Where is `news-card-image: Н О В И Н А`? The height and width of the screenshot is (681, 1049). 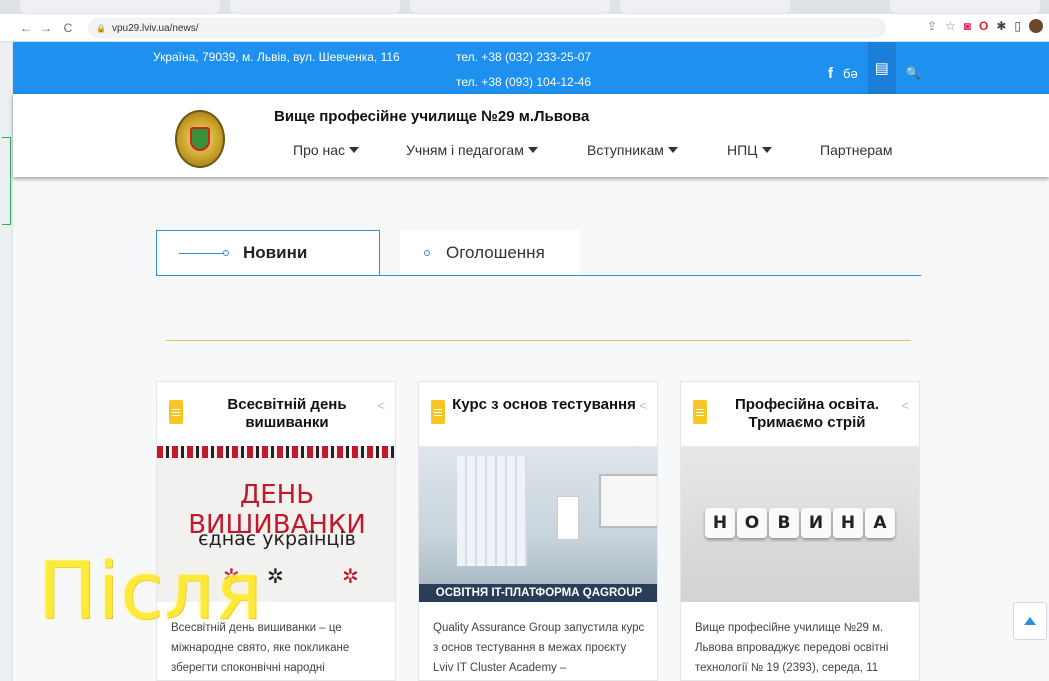
news-card-image: Н О В И Н А is located at coordinates (800, 524).